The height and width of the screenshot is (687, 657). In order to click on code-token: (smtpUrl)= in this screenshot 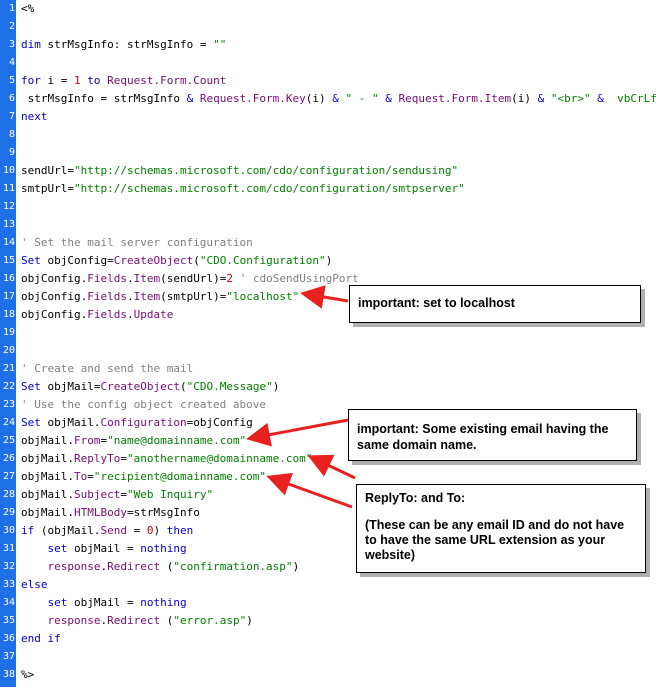, I will do `click(193, 296)`.